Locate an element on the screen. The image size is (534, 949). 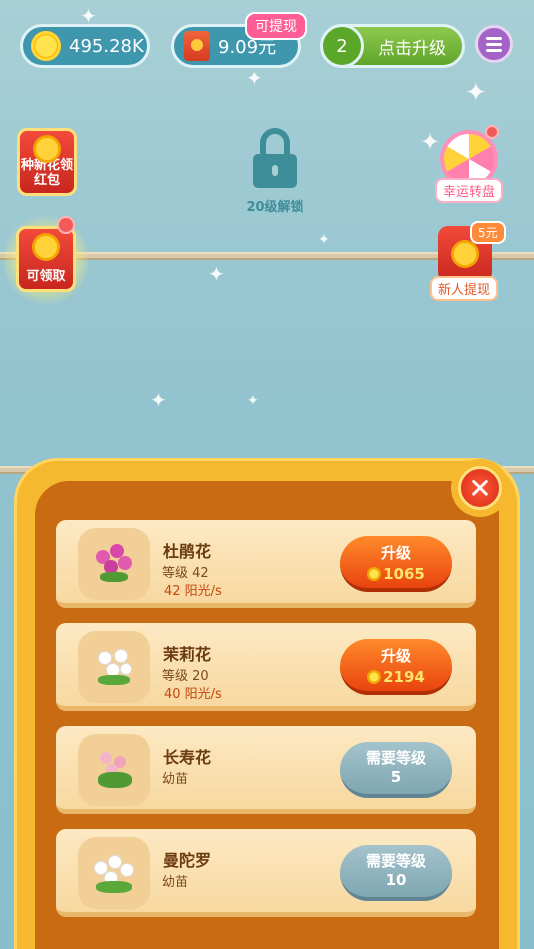
upgrade-level-button: 2 点击升级 is located at coordinates (392, 46).